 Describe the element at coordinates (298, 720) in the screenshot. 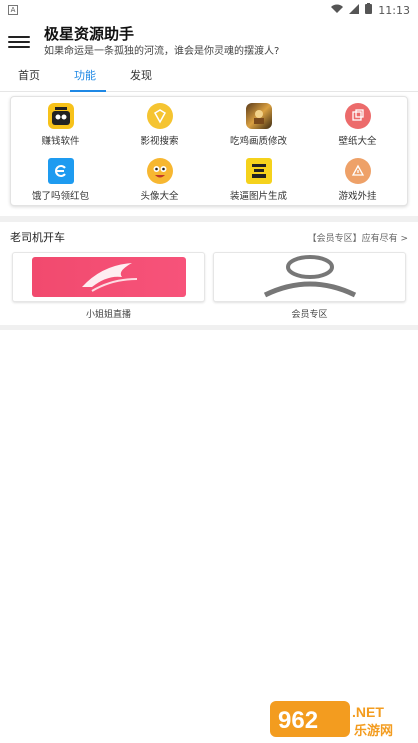

I see `watermark-number: 962` at that location.